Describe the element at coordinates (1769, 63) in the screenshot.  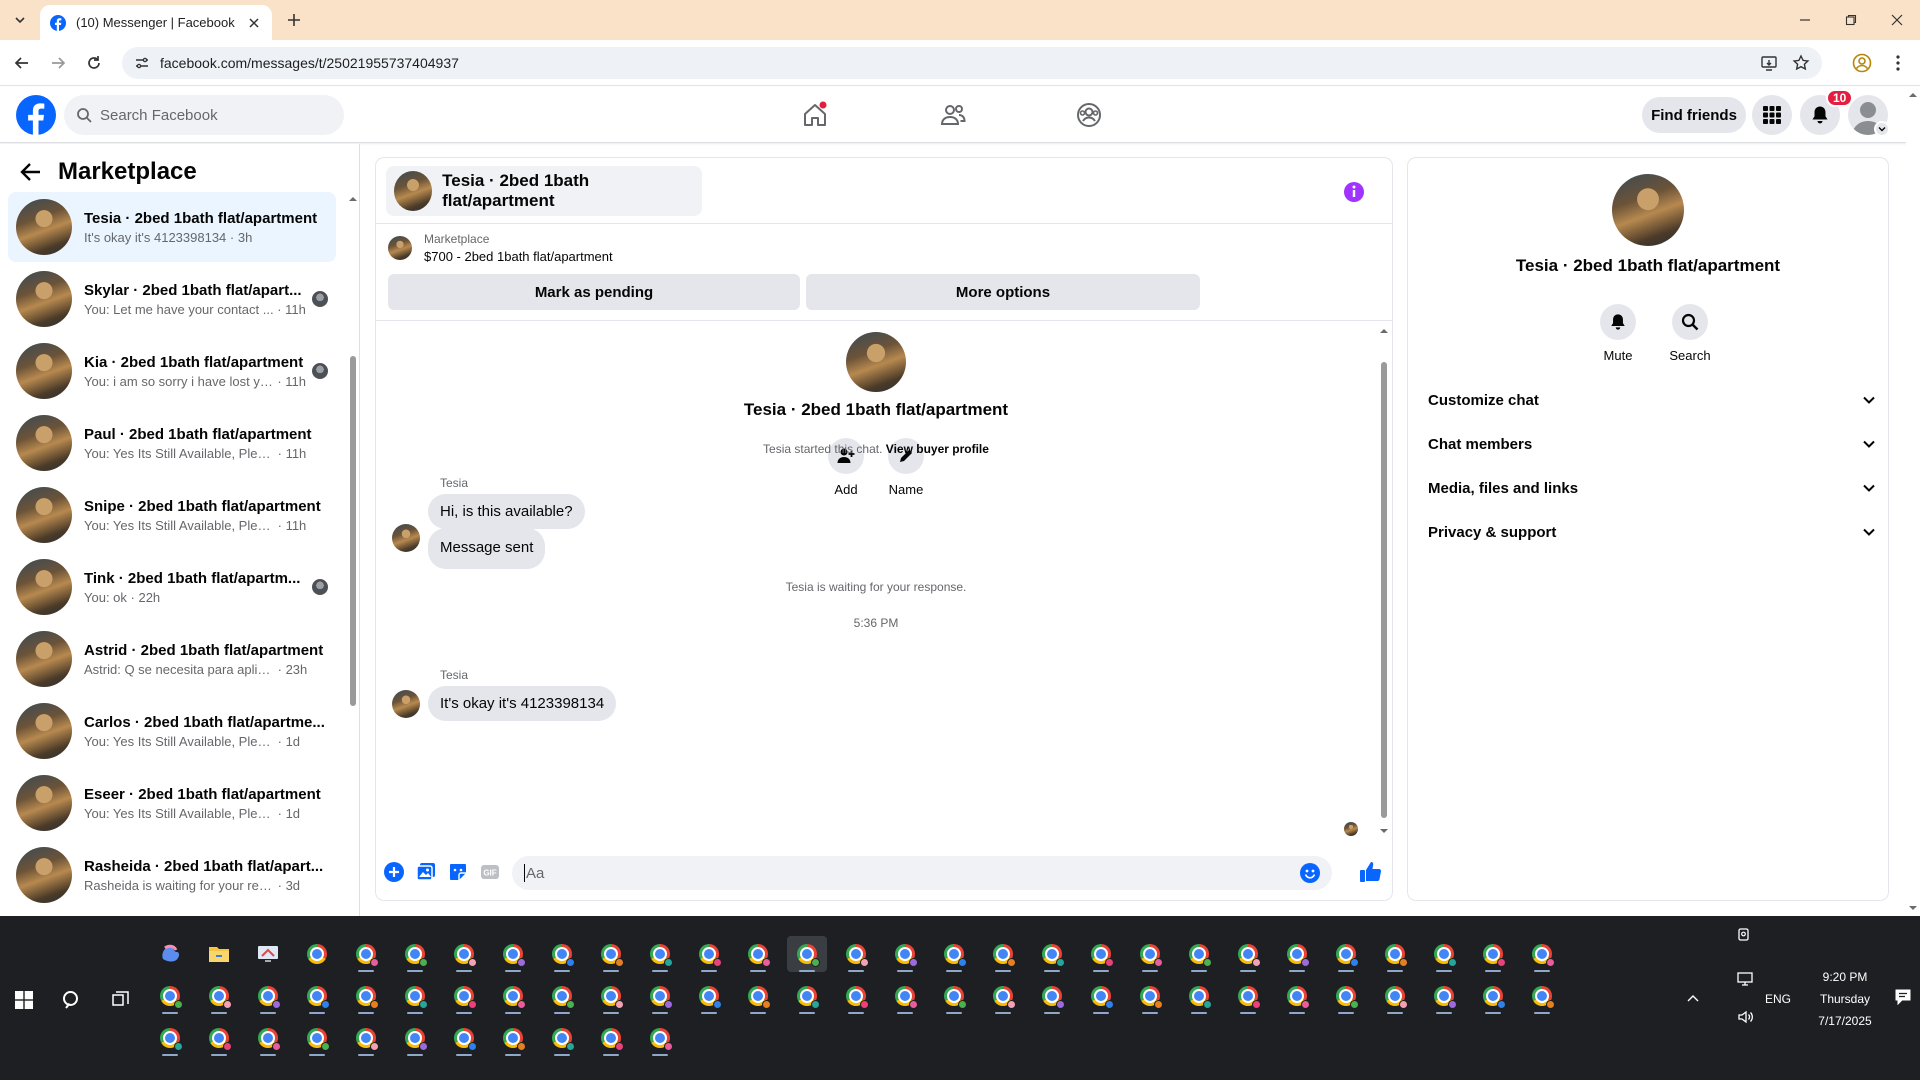
I see `install-app-icon` at that location.